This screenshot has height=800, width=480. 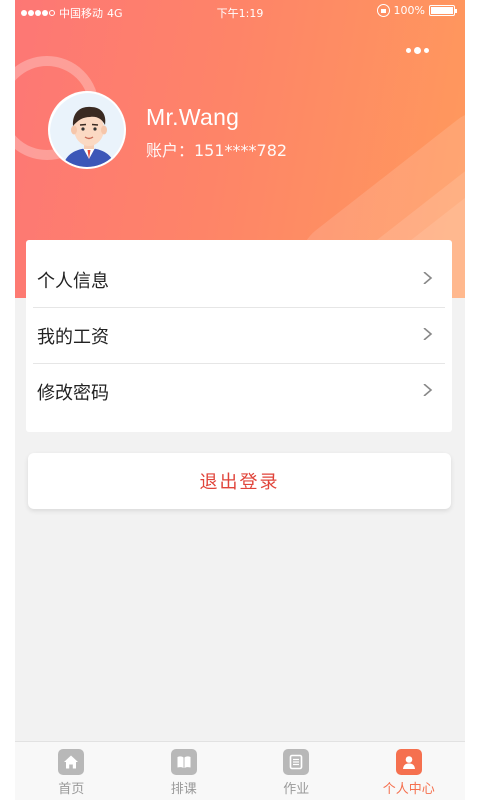 What do you see at coordinates (296, 762) in the screenshot?
I see `document-icon` at bounding box center [296, 762].